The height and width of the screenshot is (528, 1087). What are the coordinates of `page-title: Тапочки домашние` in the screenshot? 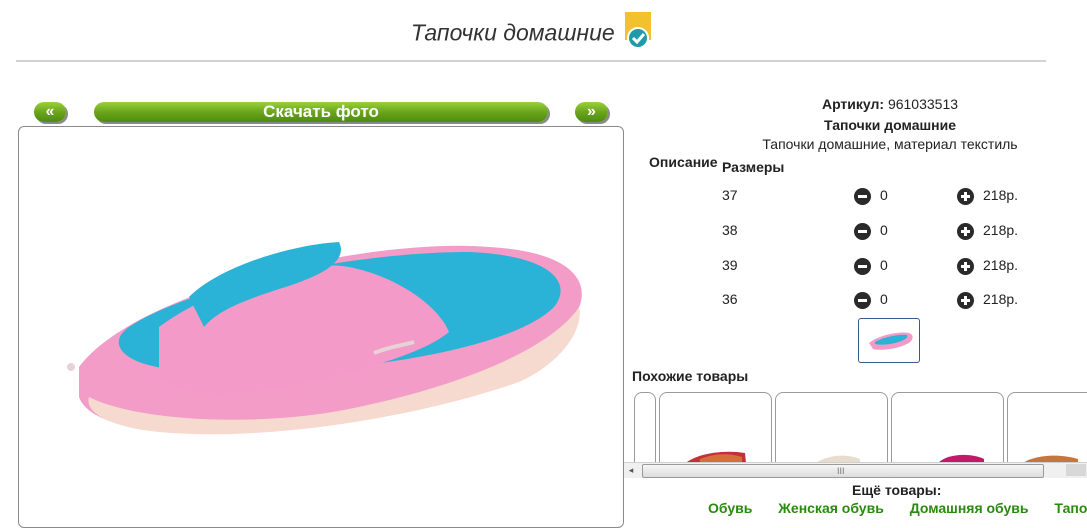 It's located at (512, 32).